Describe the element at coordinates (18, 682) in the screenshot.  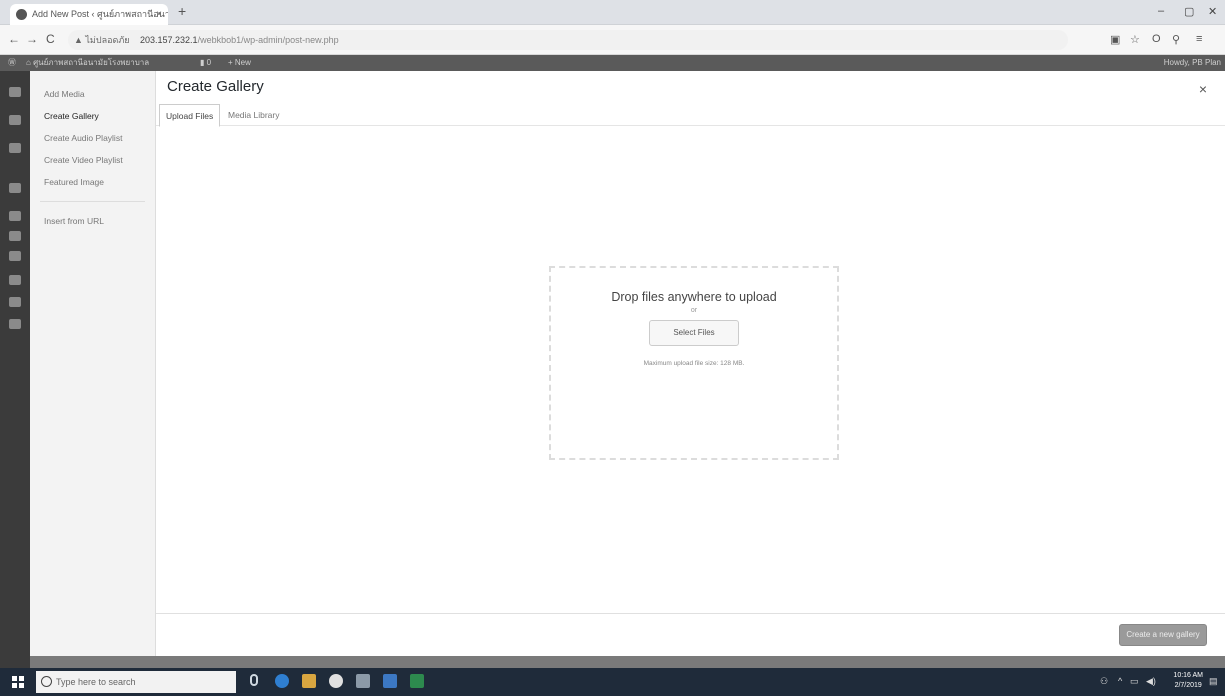
I see `windows-start-icon` at that location.